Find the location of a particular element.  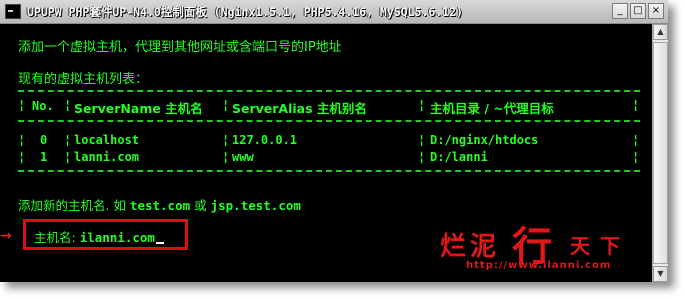

hint-mid: 或 is located at coordinates (200, 205).